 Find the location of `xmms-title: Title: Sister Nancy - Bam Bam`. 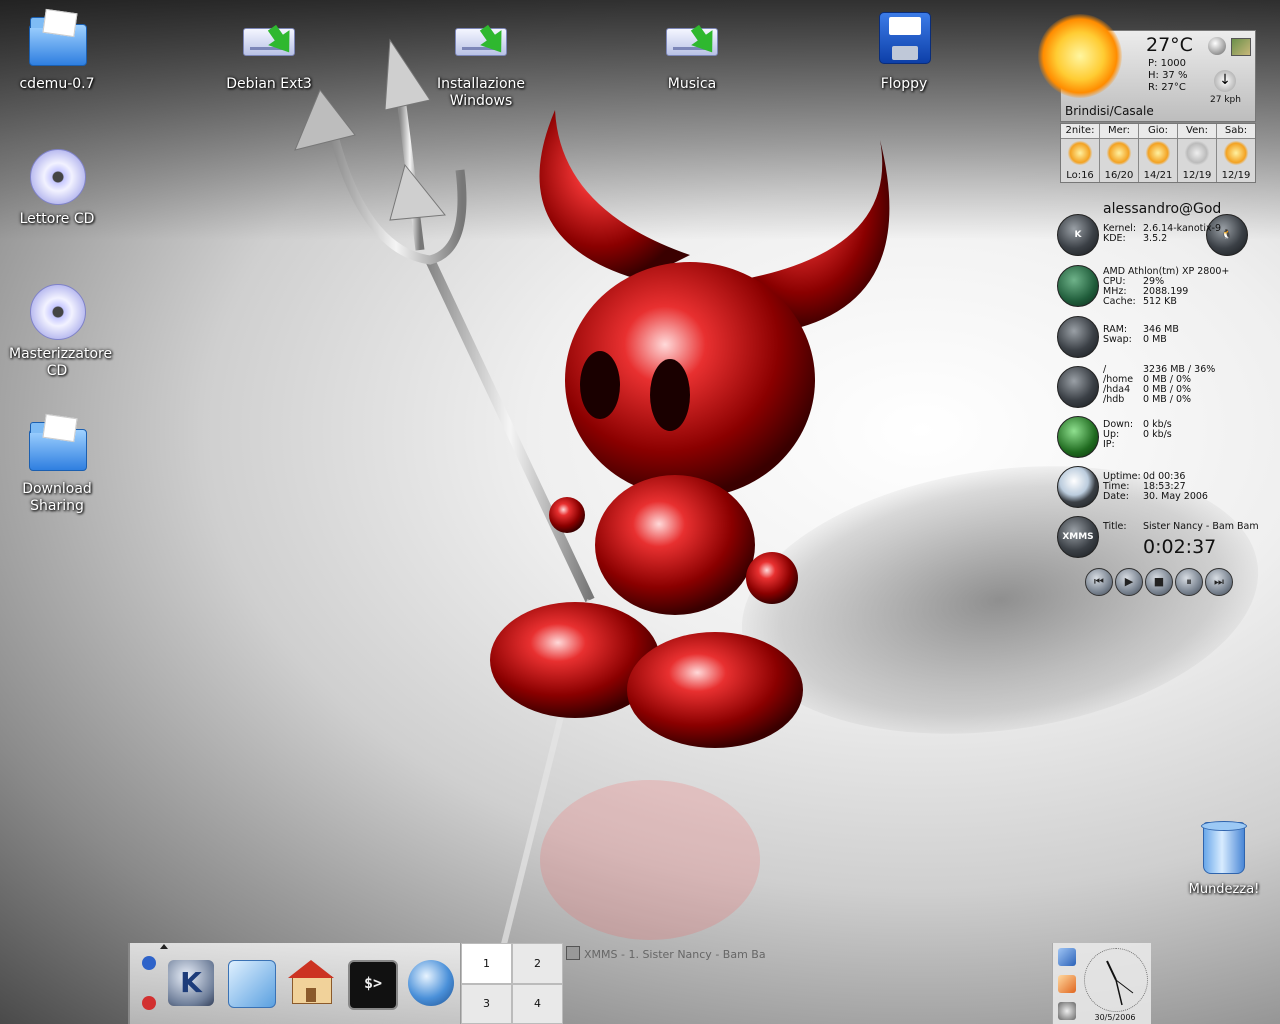

xmms-title: Title: Sister Nancy - Bam Bam is located at coordinates (1181, 527).